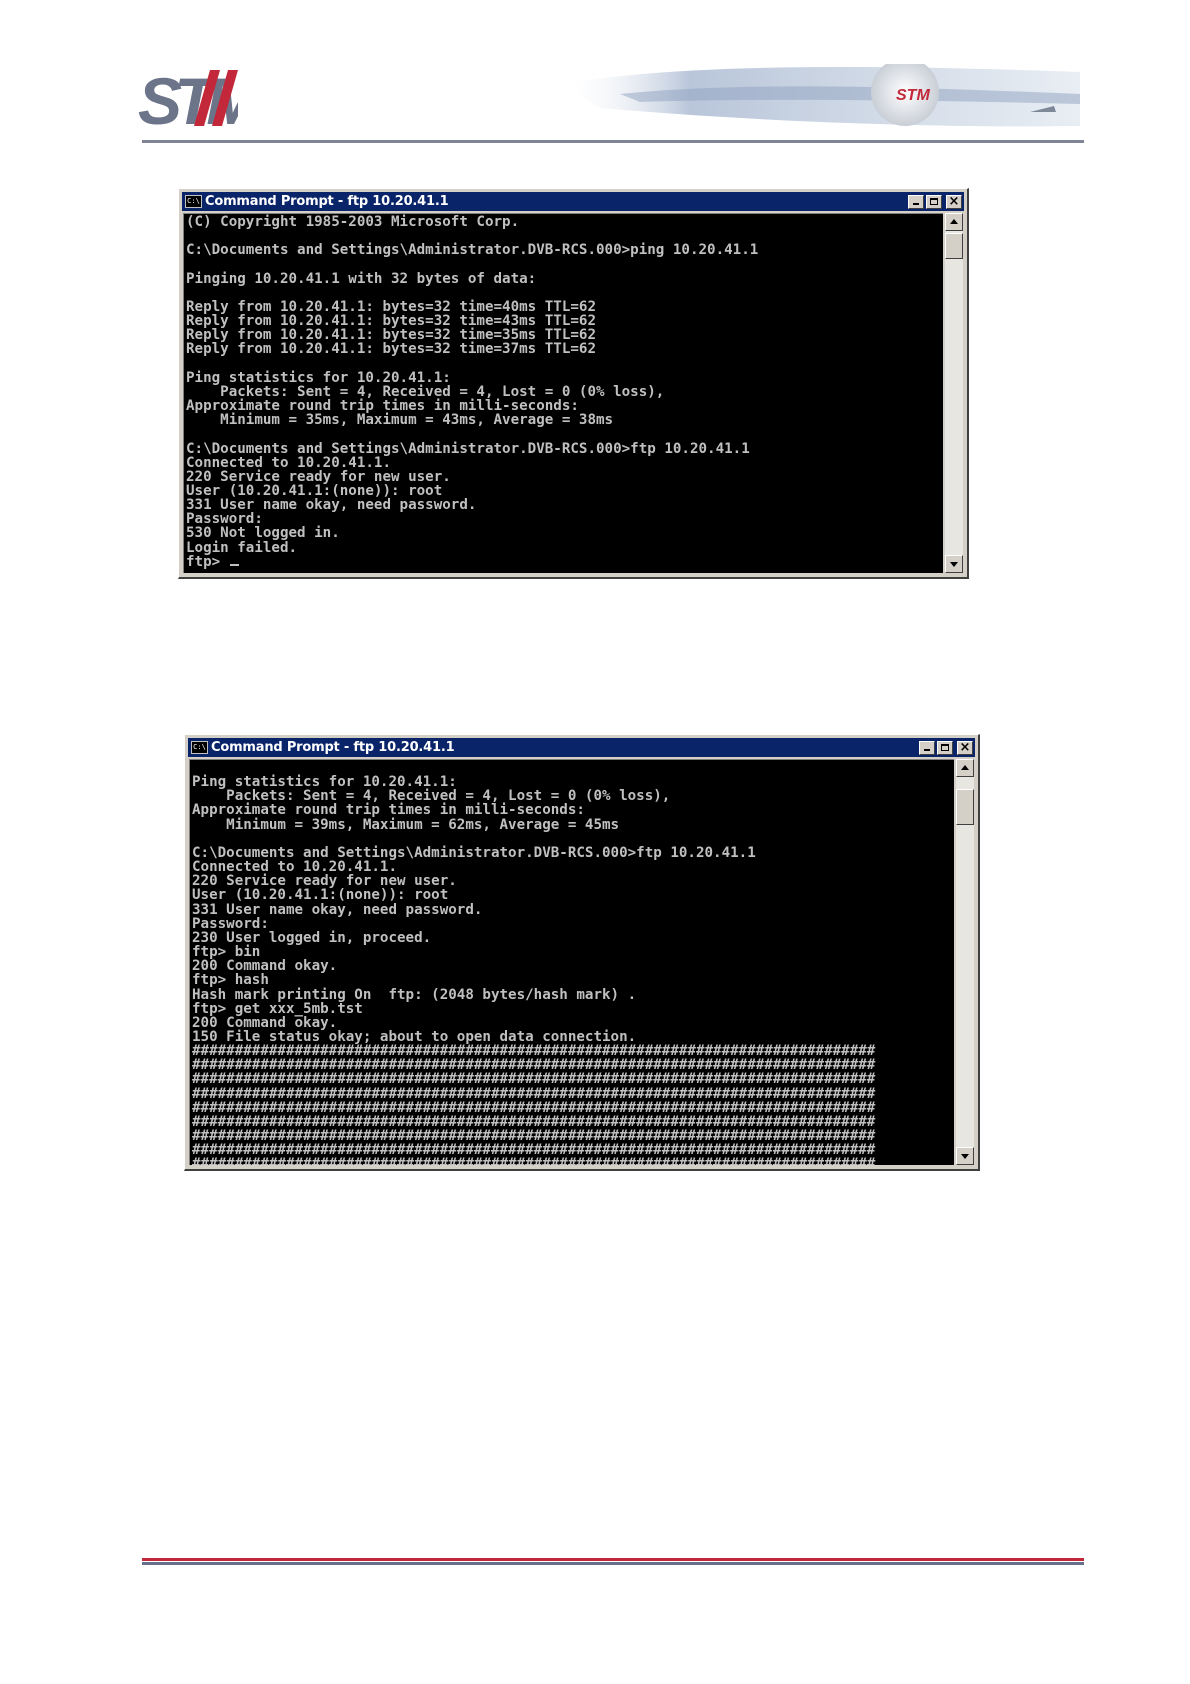 The width and height of the screenshot is (1190, 1684). What do you see at coordinates (207, 561) in the screenshot?
I see `console-line: ftp>` at bounding box center [207, 561].